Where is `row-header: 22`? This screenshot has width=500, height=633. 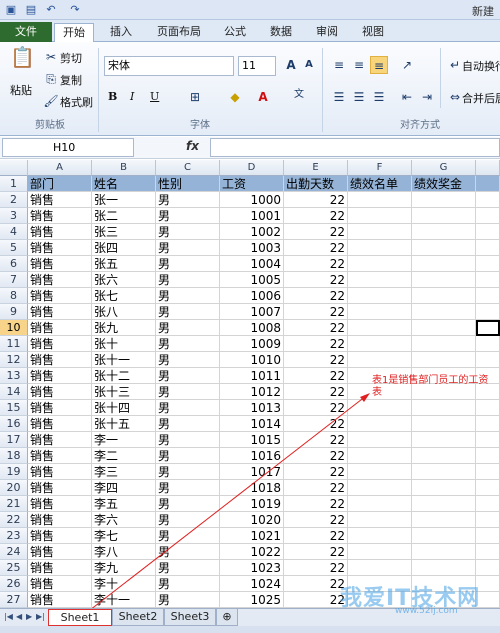
row-header: 22 is located at coordinates (14, 520).